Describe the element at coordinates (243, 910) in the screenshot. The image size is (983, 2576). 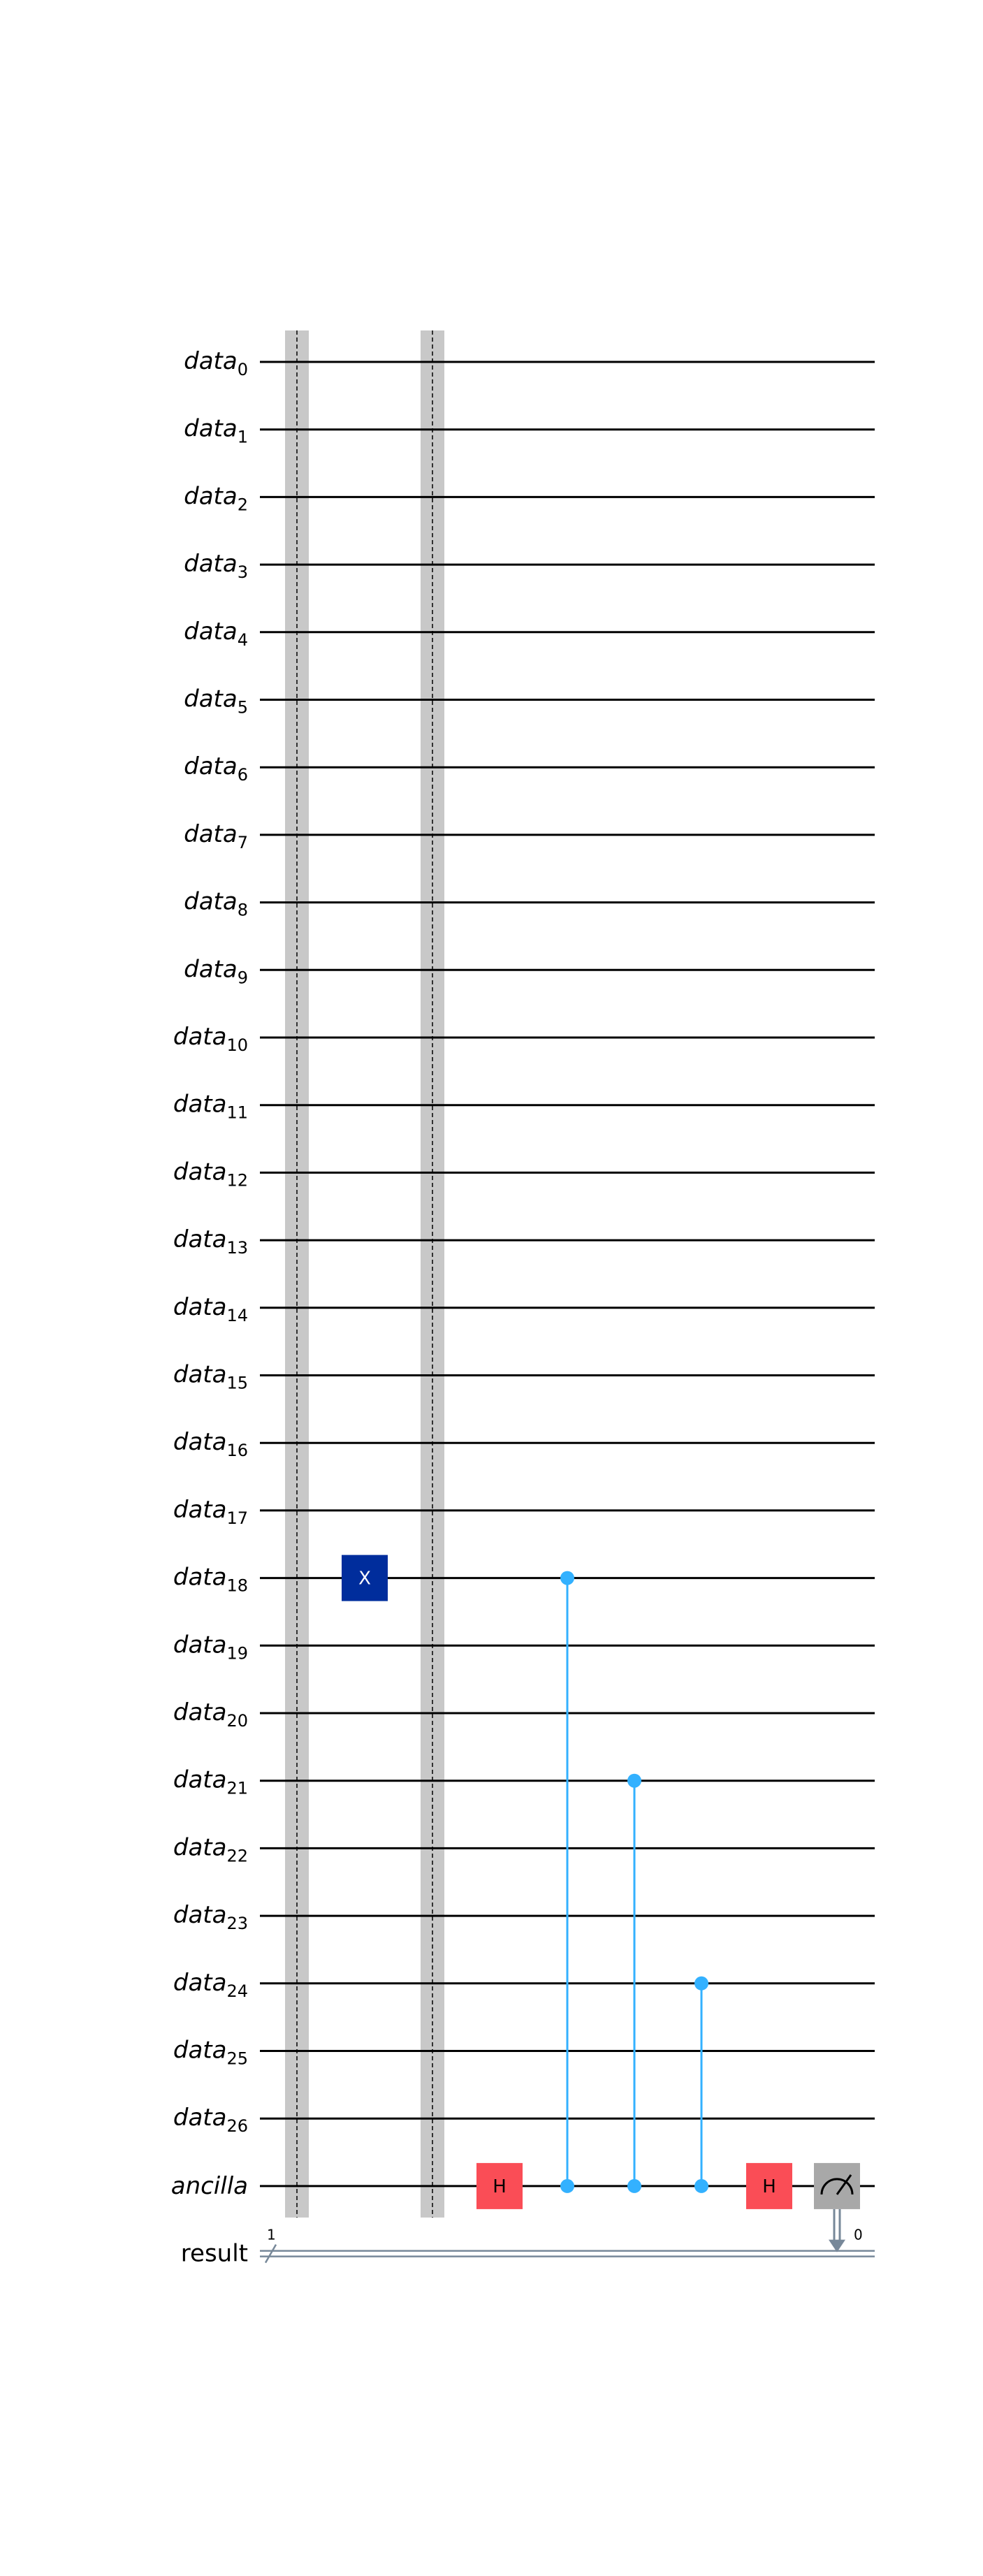
I see `qubit-label-index: 8` at that location.